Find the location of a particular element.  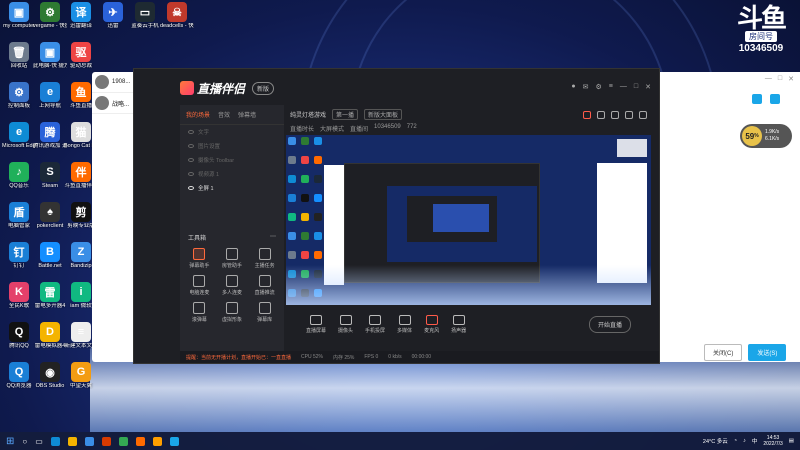

desktop-icon: K 全民K歌 is located at coordinates (19, 295).